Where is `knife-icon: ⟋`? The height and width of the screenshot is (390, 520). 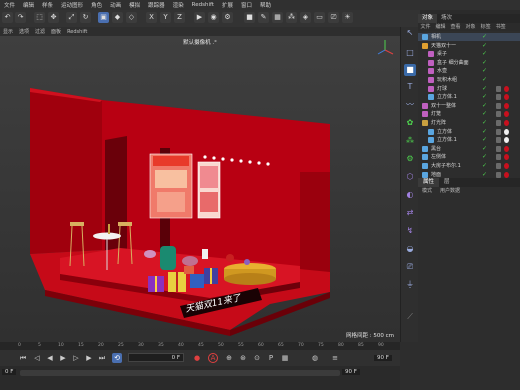
knife-icon: ⟋ is located at coordinates (410, 317).